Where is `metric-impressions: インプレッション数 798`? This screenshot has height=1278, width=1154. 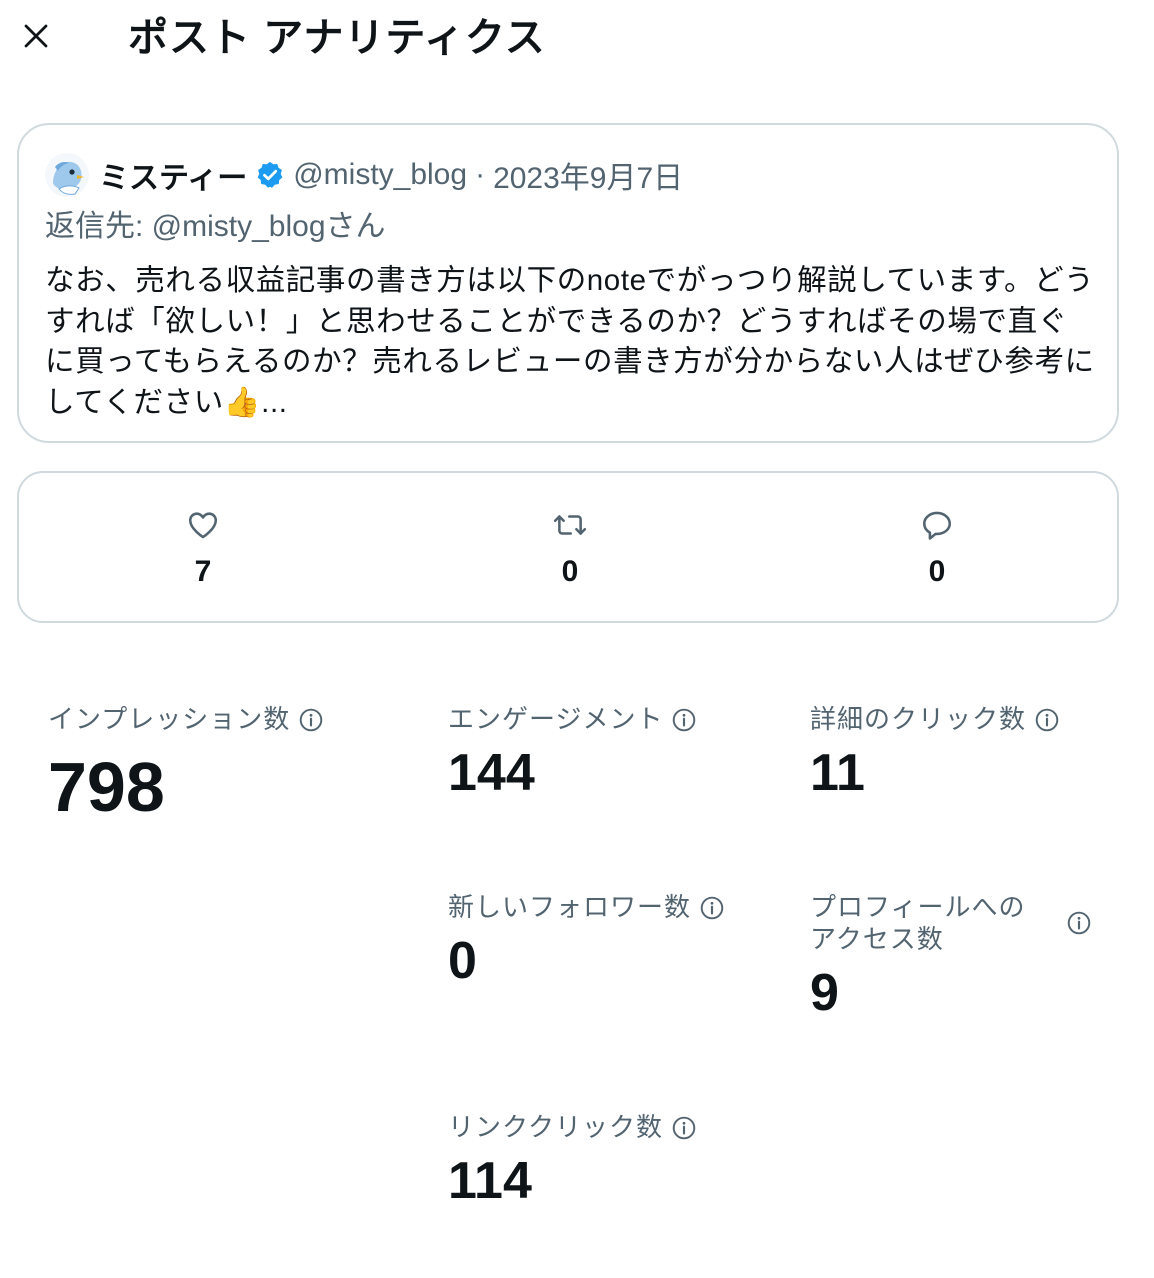 metric-impressions: インプレッション数 798 is located at coordinates (186, 765).